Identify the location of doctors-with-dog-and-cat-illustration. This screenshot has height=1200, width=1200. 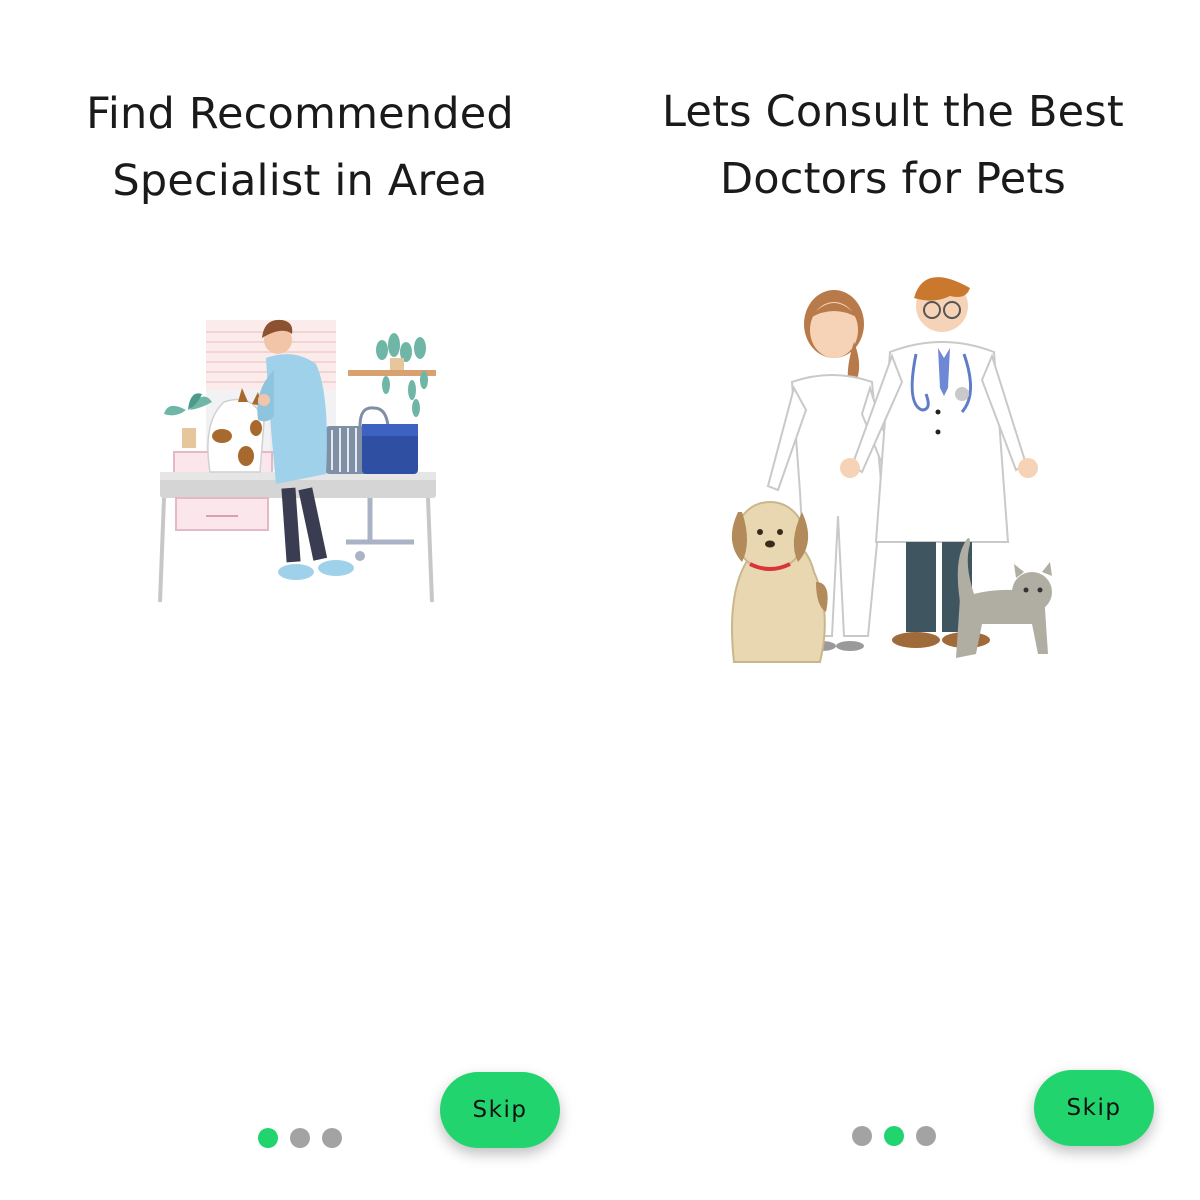
(891, 470).